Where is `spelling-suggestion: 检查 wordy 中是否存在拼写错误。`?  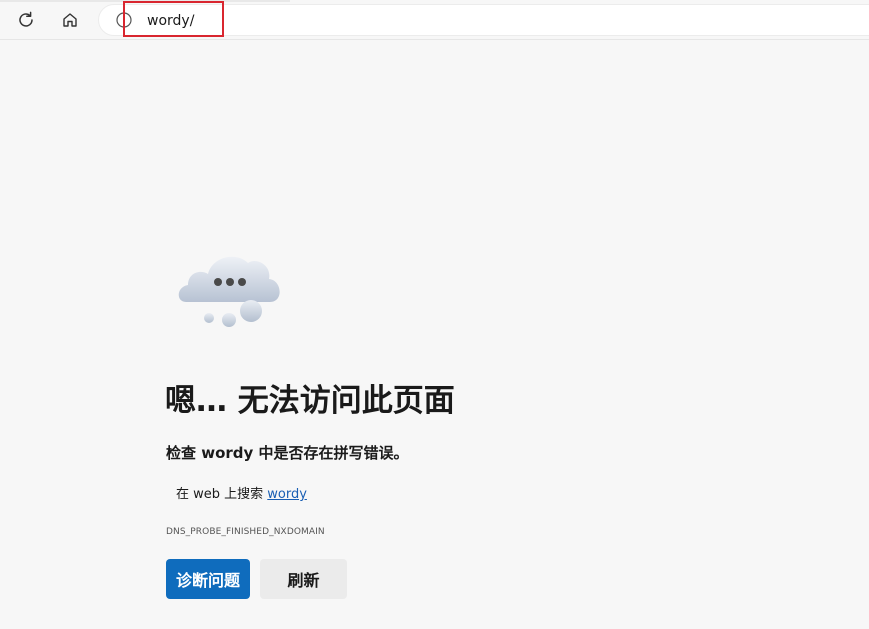
spelling-suggestion: 检查 wordy 中是否存在拼写错误。 is located at coordinates (287, 453).